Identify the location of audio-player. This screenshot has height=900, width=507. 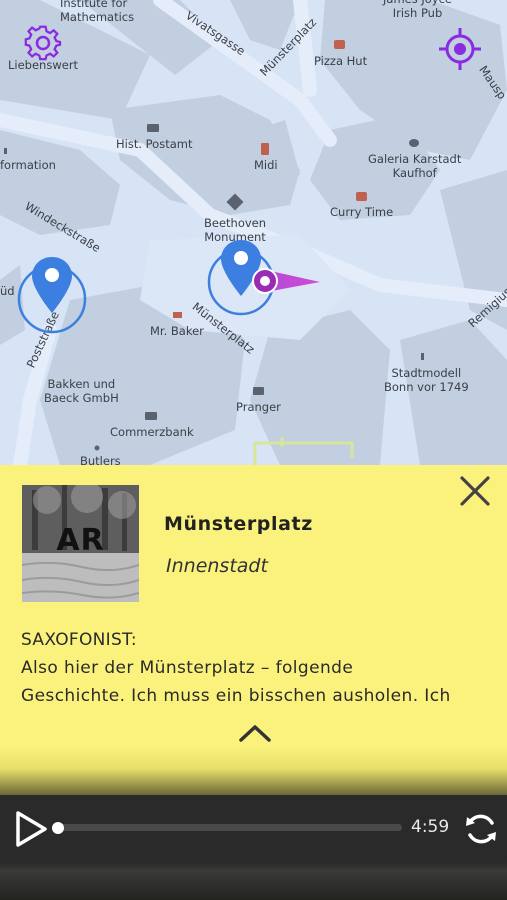
(253, 847).